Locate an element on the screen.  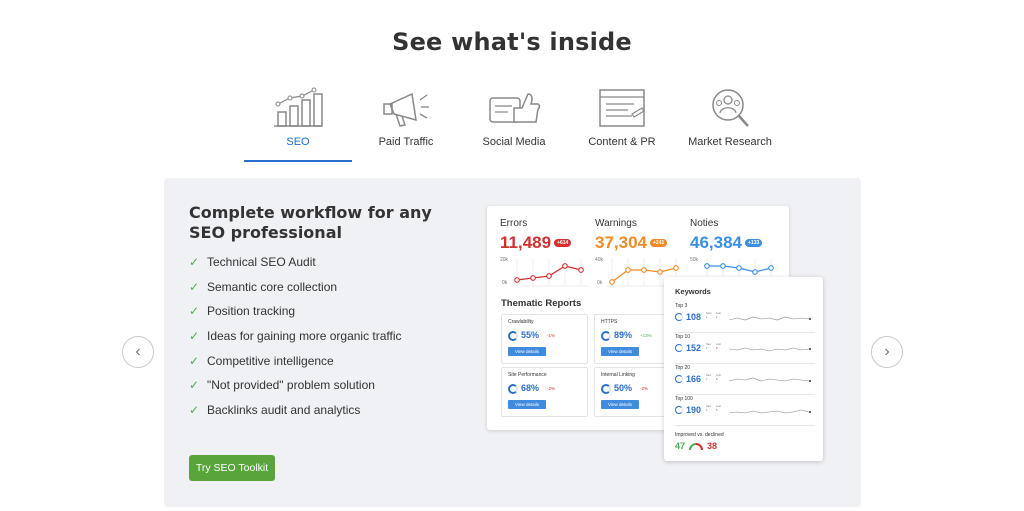
keywords-title: Keywords is located at coordinates (693, 291).